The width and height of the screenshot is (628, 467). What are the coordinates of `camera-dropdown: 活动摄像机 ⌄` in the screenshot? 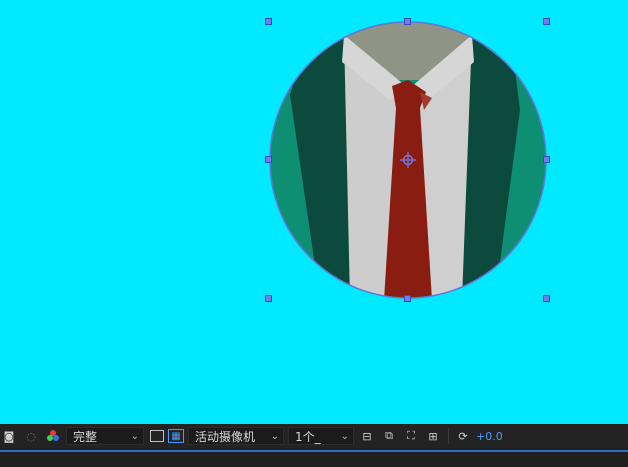 It's located at (236, 436).